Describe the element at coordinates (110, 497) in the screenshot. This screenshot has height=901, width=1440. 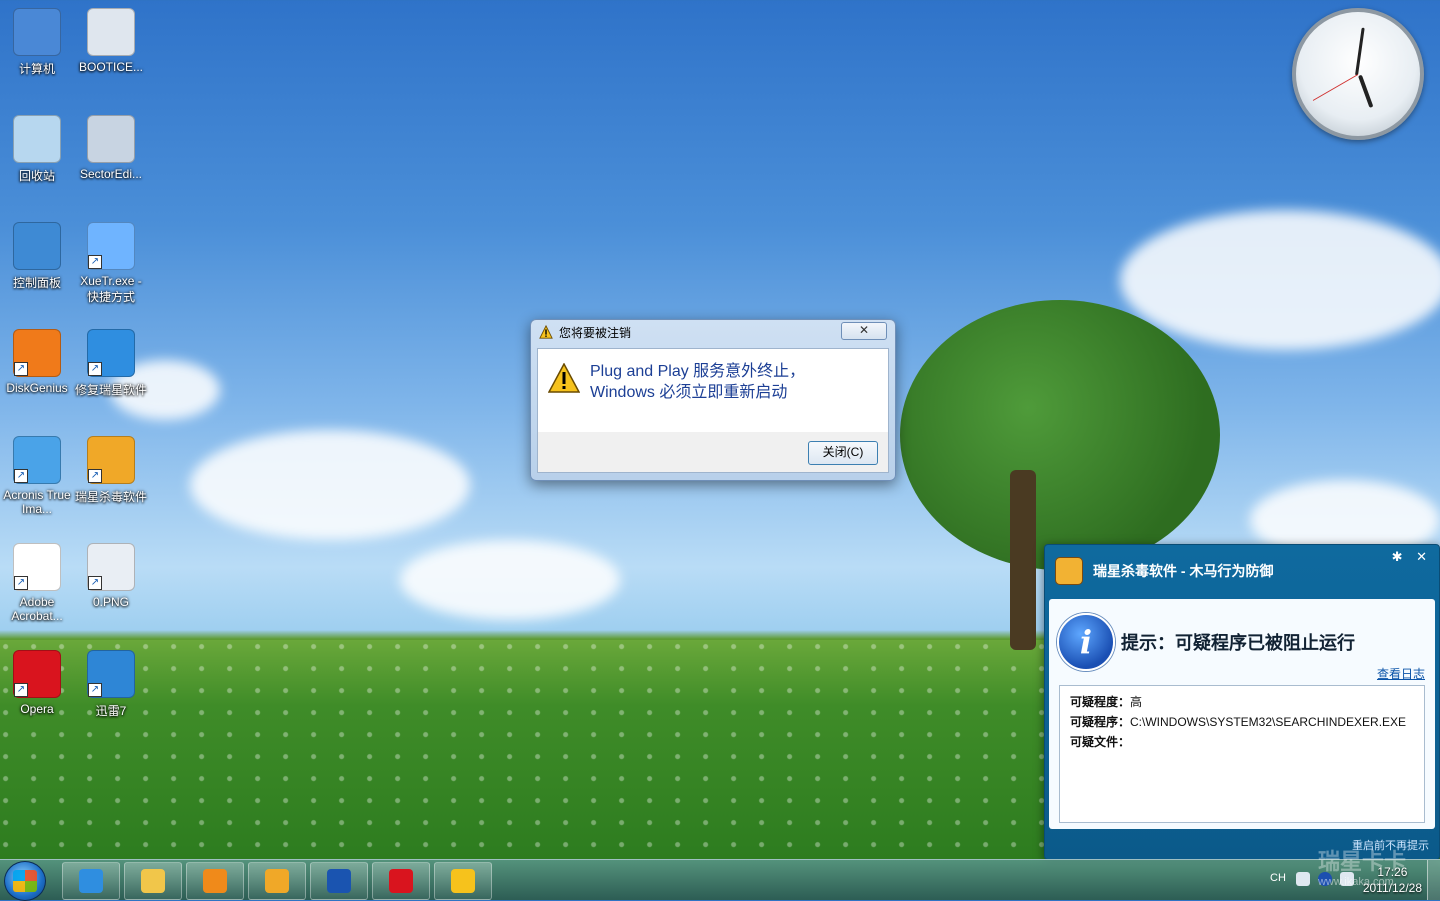
I see `desktop-icon-label: 瑞星杀毒软件` at that location.